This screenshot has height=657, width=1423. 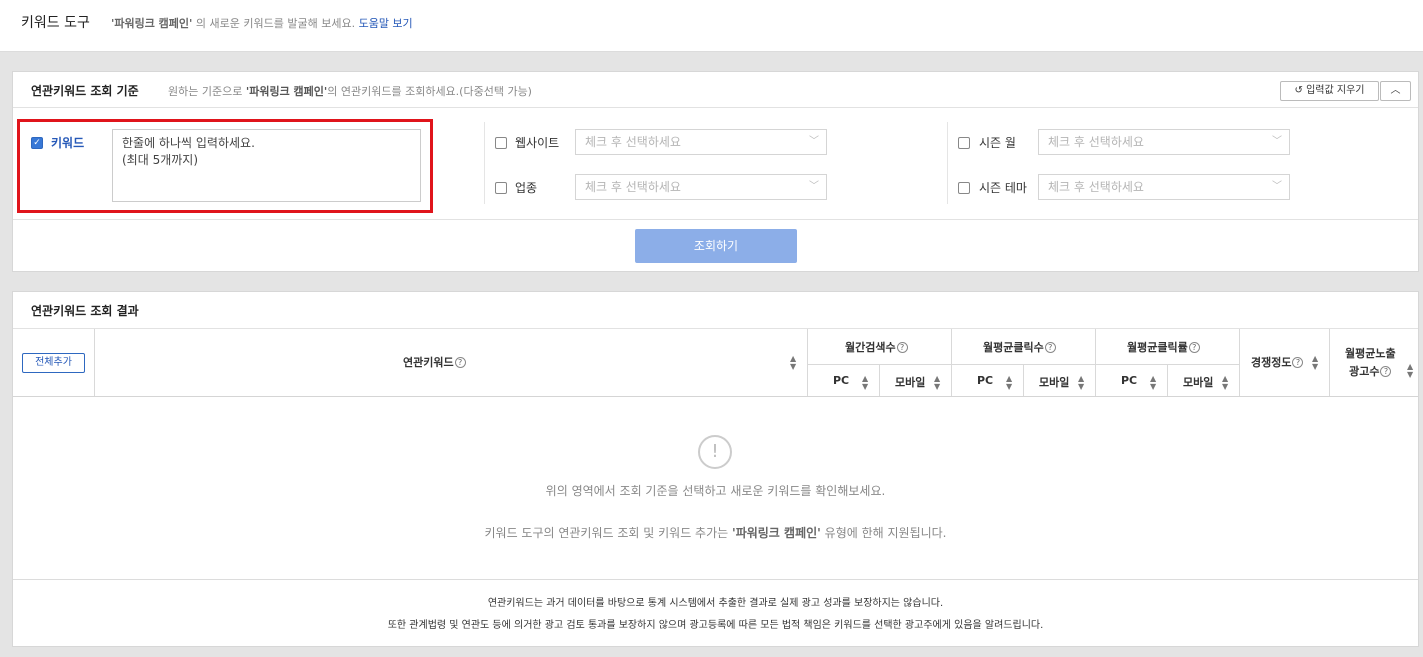 What do you see at coordinates (526, 188) in the screenshot?
I see `industry-label: 업종` at bounding box center [526, 188].